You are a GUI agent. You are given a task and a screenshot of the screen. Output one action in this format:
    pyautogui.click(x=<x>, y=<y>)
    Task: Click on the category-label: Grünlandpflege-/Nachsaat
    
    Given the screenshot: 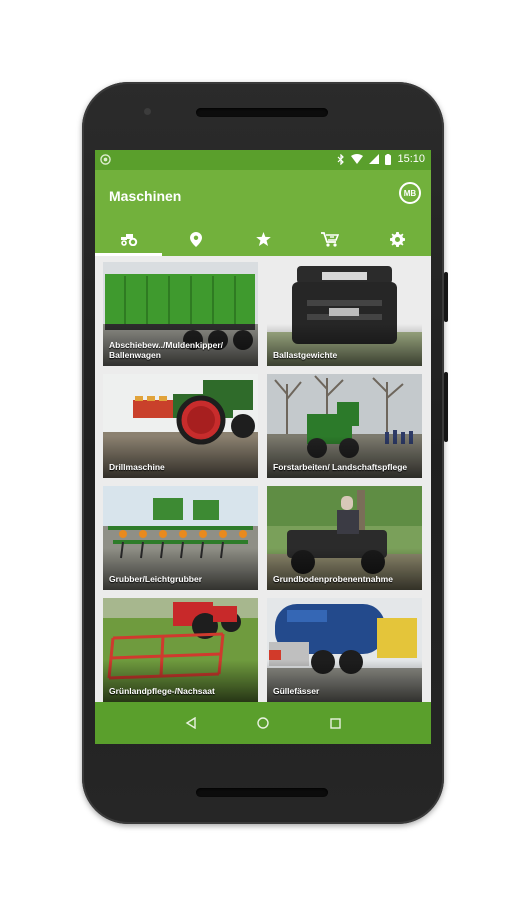 What is the action you would take?
    pyautogui.click(x=162, y=691)
    